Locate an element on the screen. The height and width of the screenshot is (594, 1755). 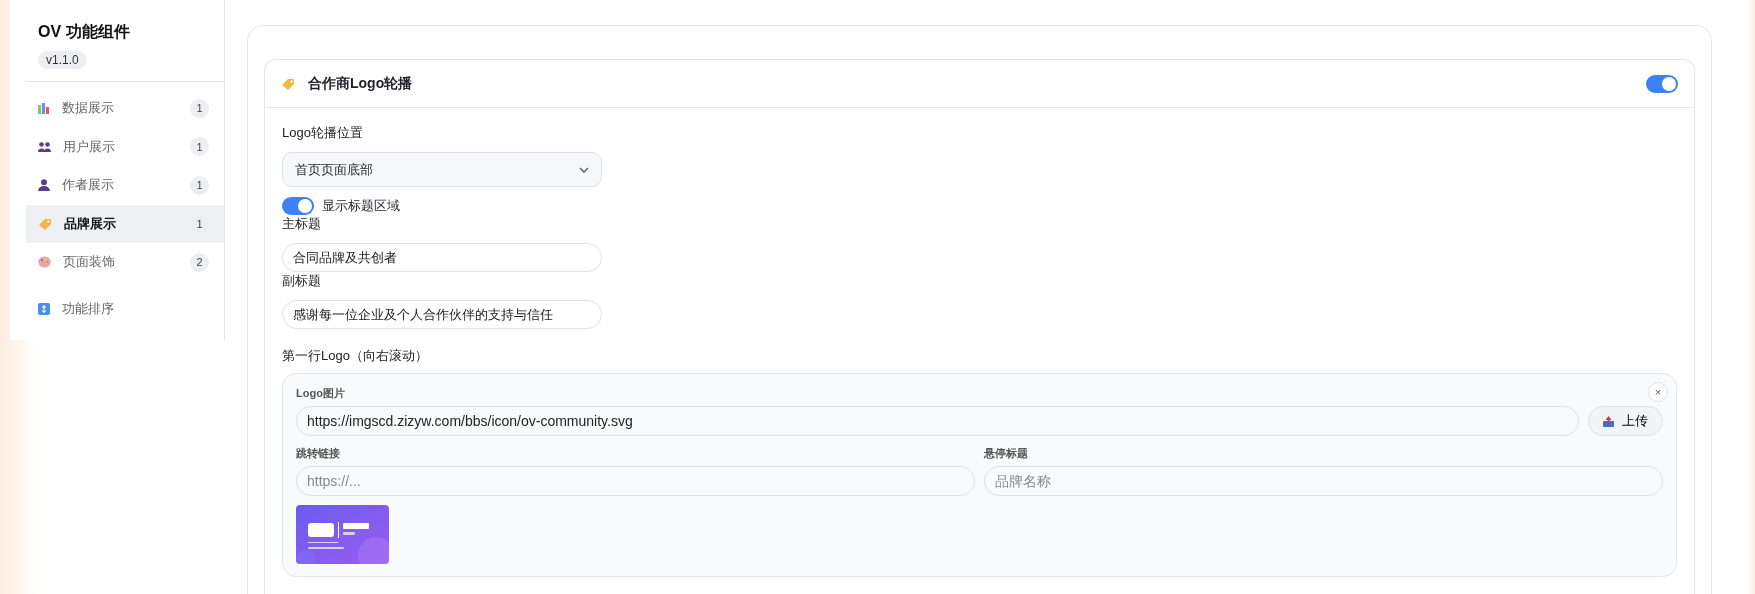
count-badge: 2 is located at coordinates (199, 262).